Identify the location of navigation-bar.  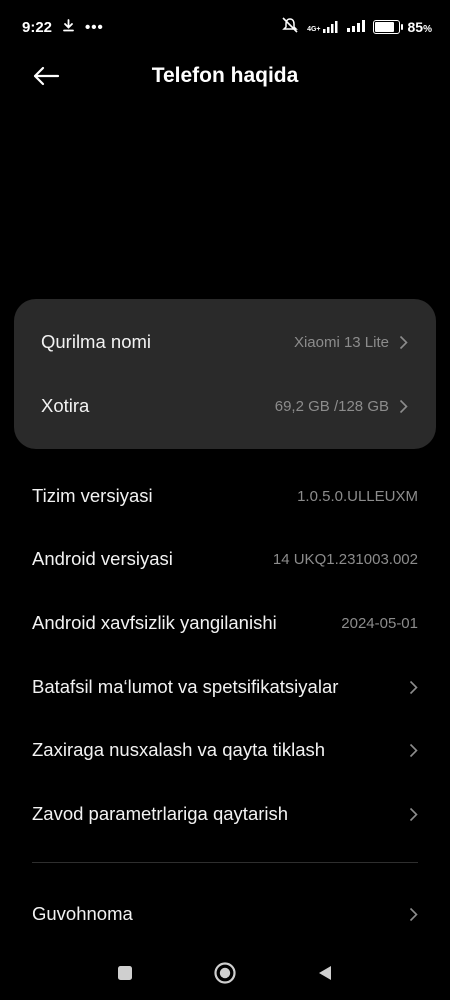
(225, 973).